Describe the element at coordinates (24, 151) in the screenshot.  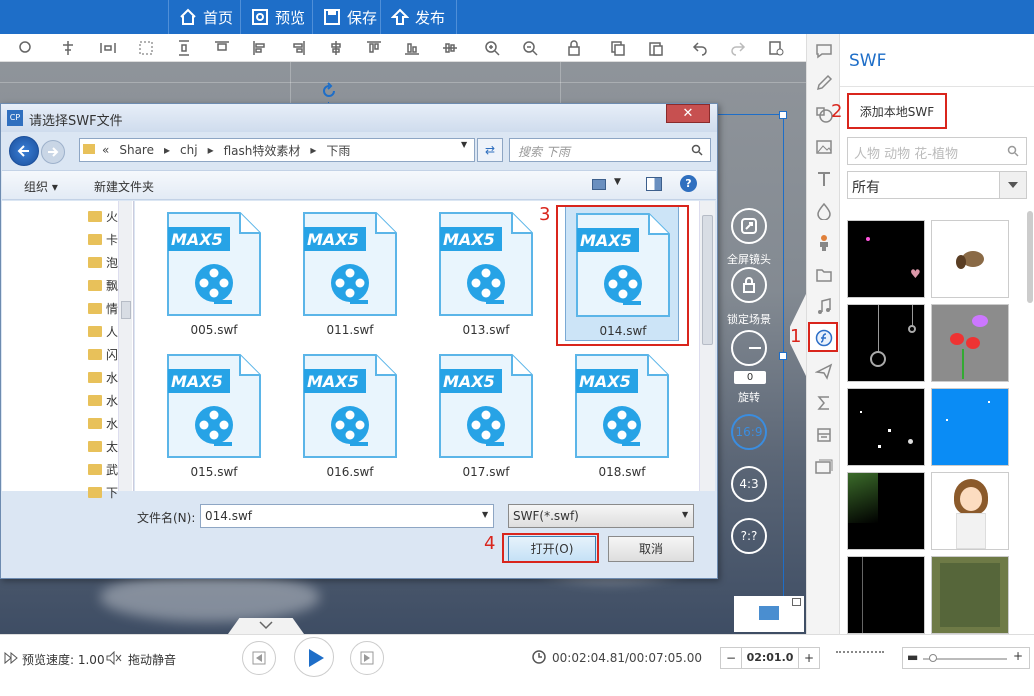
I see `back-button` at that location.